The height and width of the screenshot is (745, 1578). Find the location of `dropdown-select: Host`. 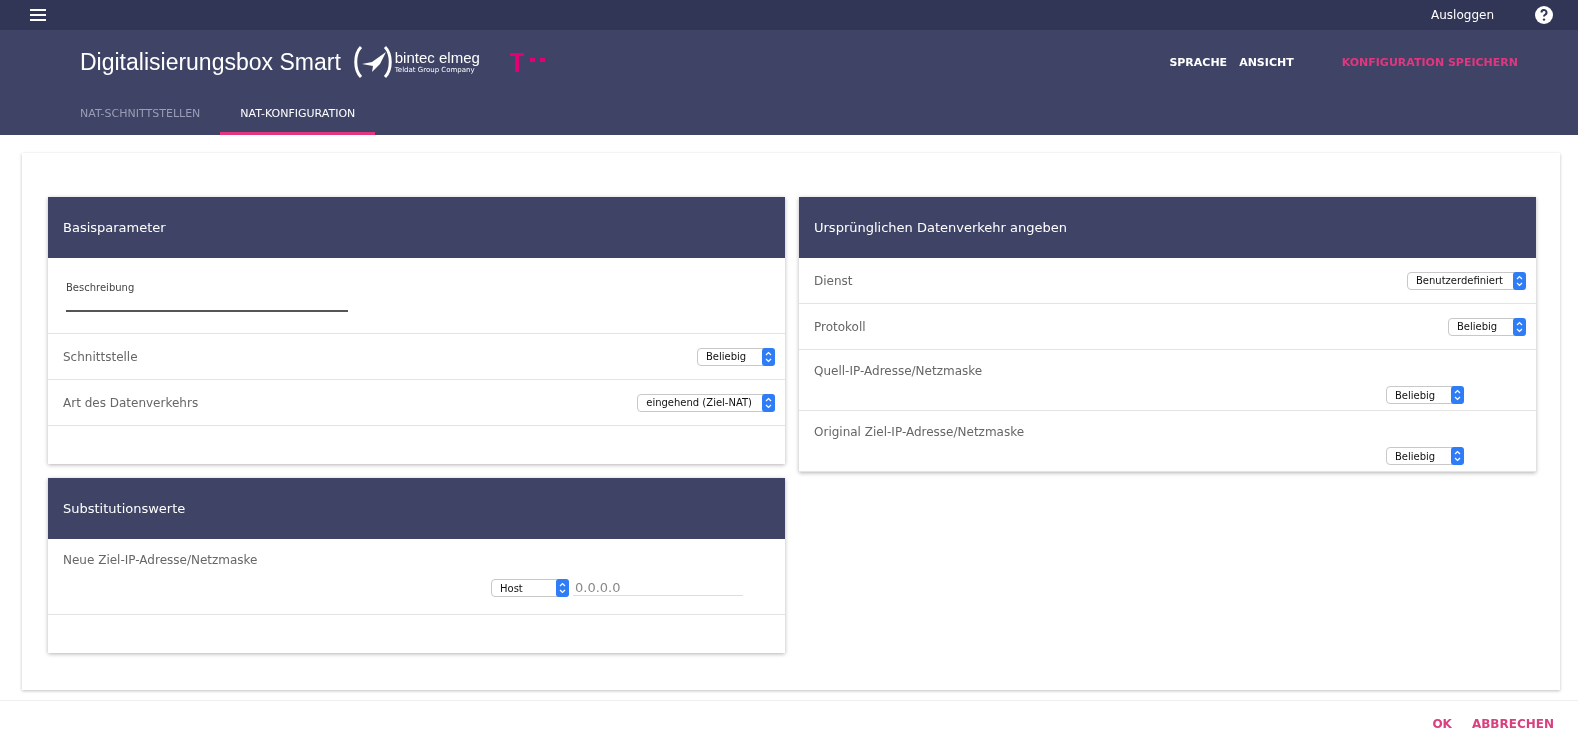

dropdown-select: Host is located at coordinates (530, 588).